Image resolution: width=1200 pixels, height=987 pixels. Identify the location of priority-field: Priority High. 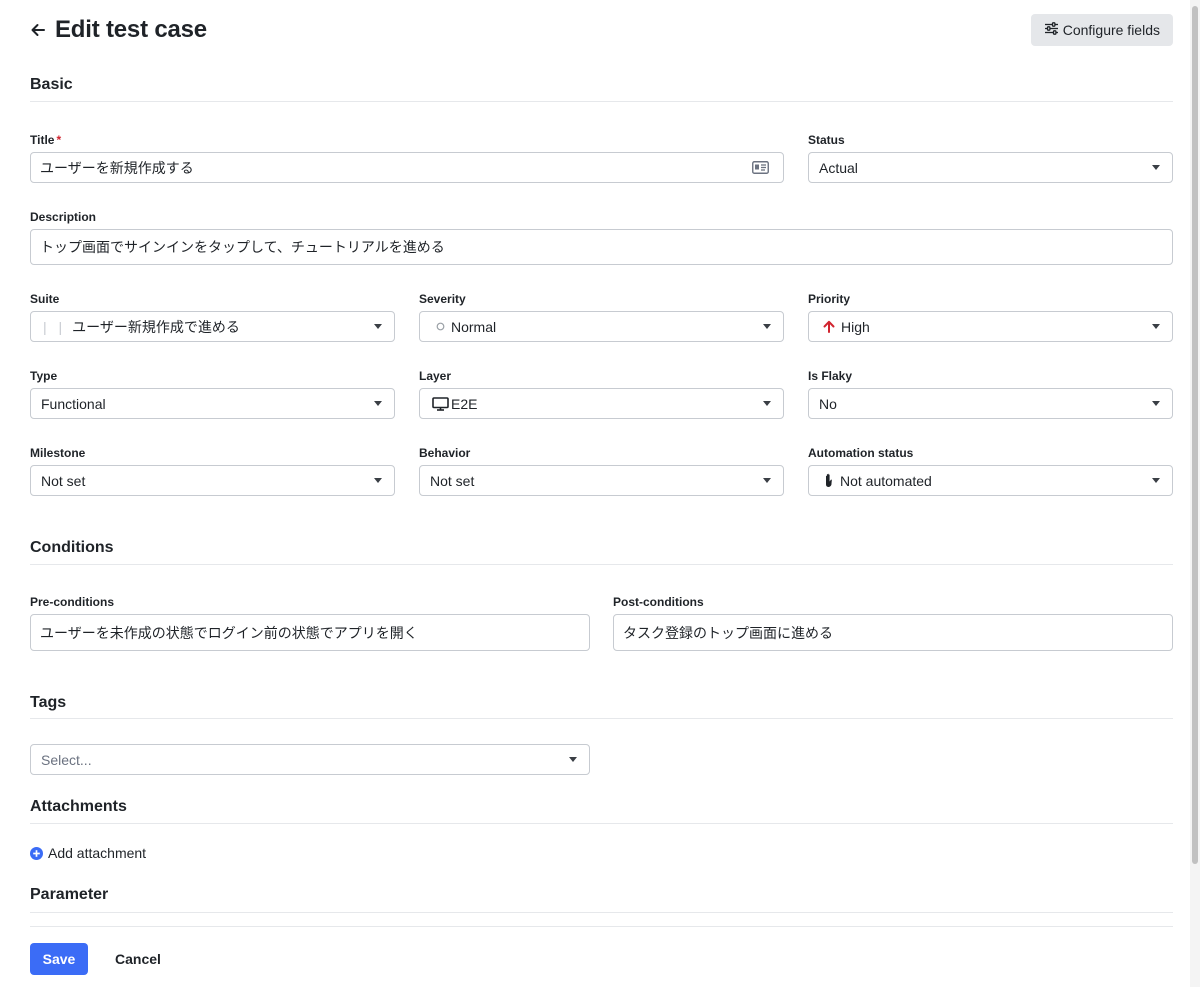
(990, 316).